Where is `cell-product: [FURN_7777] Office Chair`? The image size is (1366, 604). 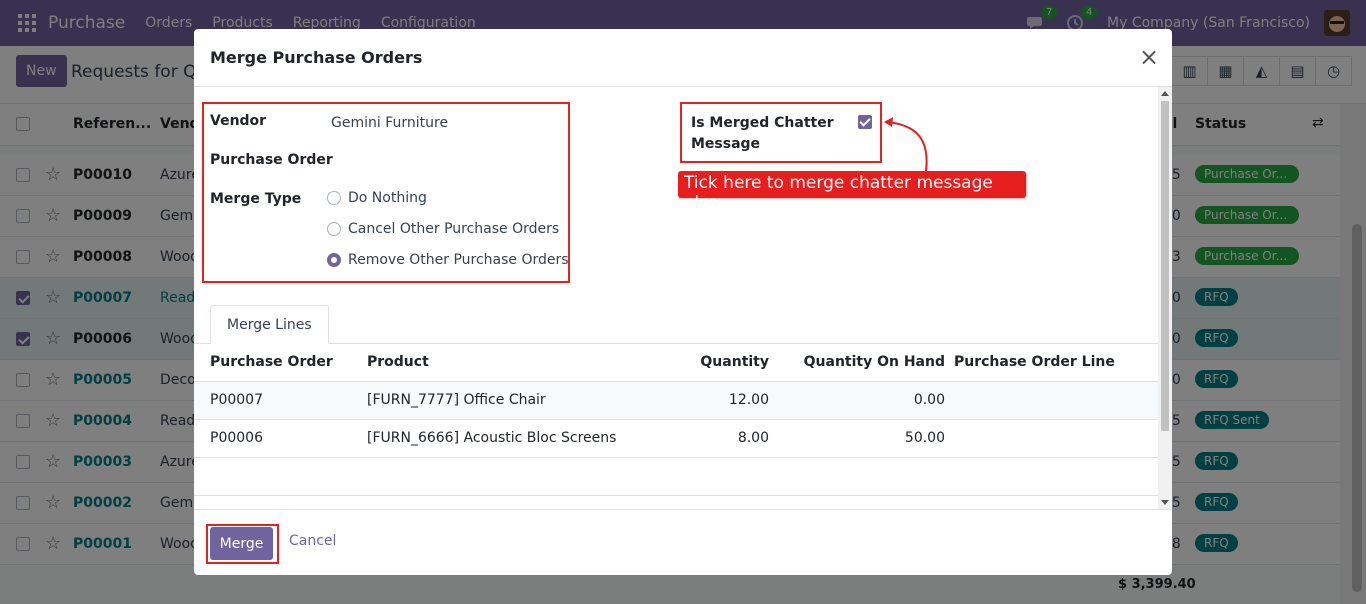 cell-product: [FURN_7777] Office Chair is located at coordinates (456, 400).